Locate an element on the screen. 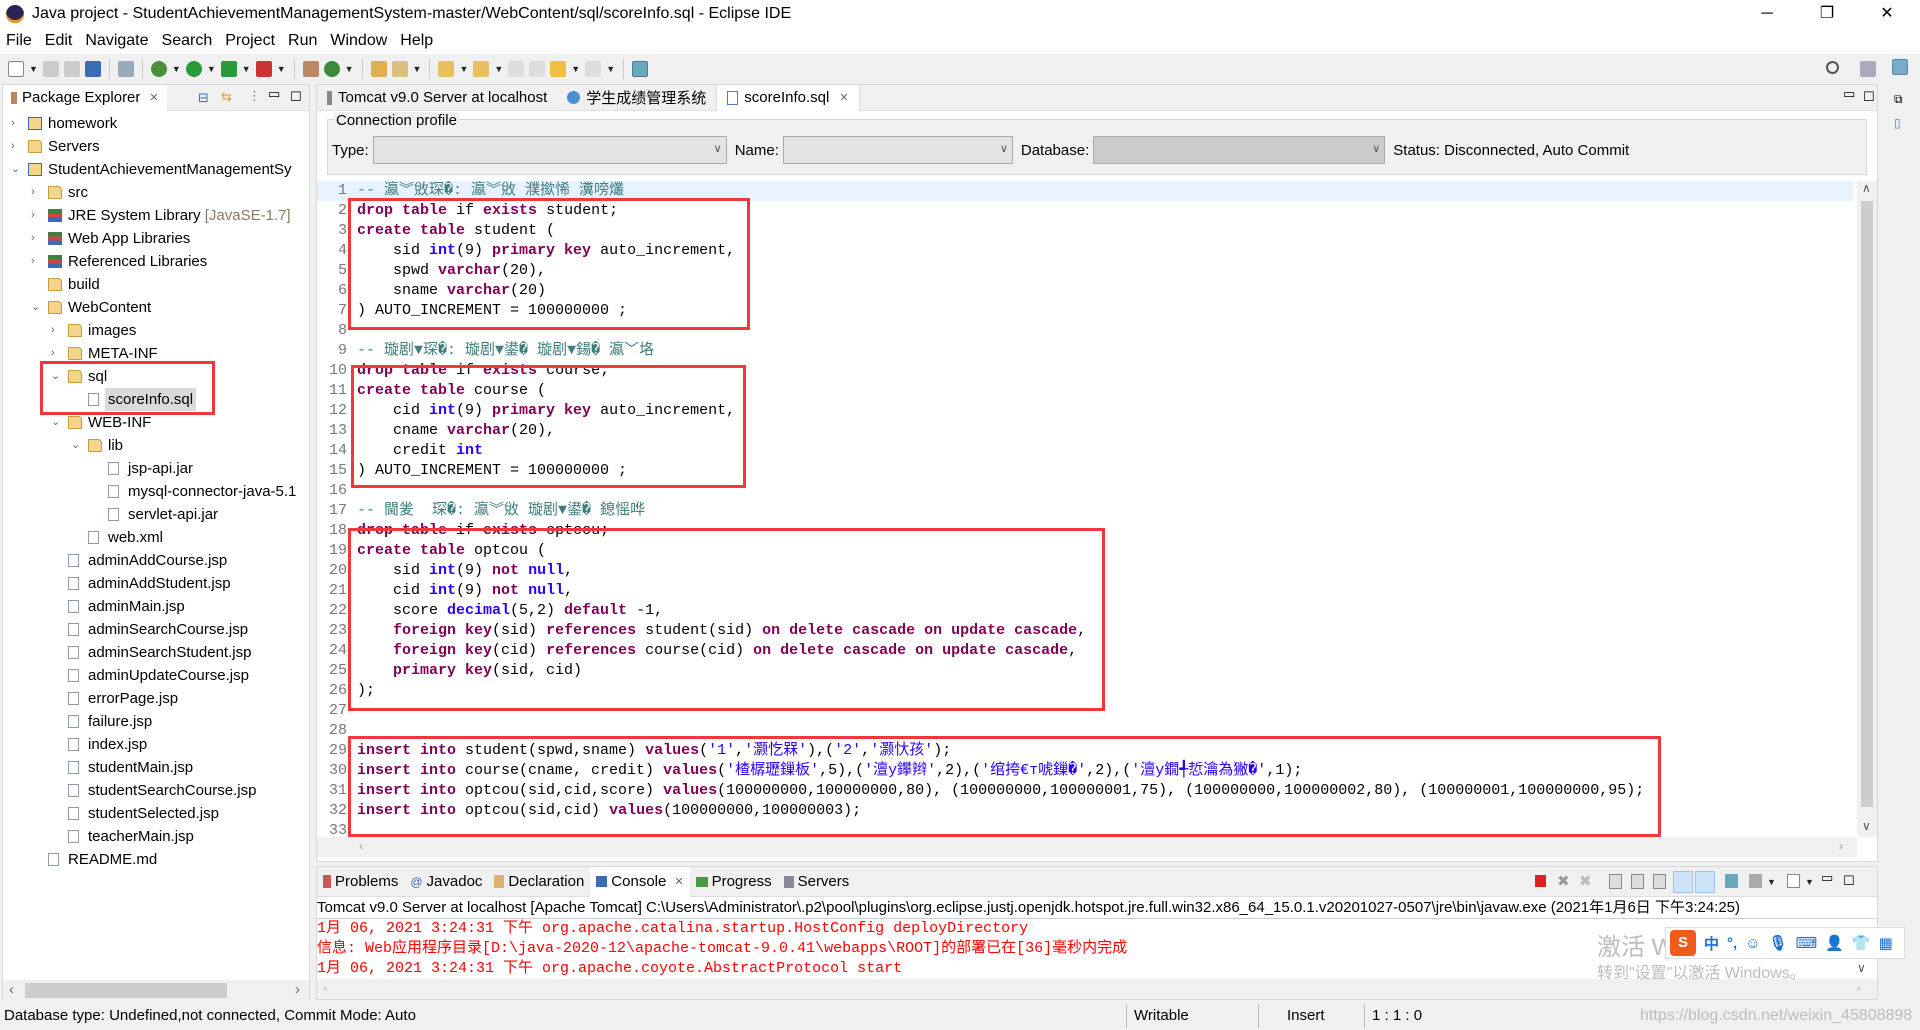  tab-problems: Problems is located at coordinates (360, 882).